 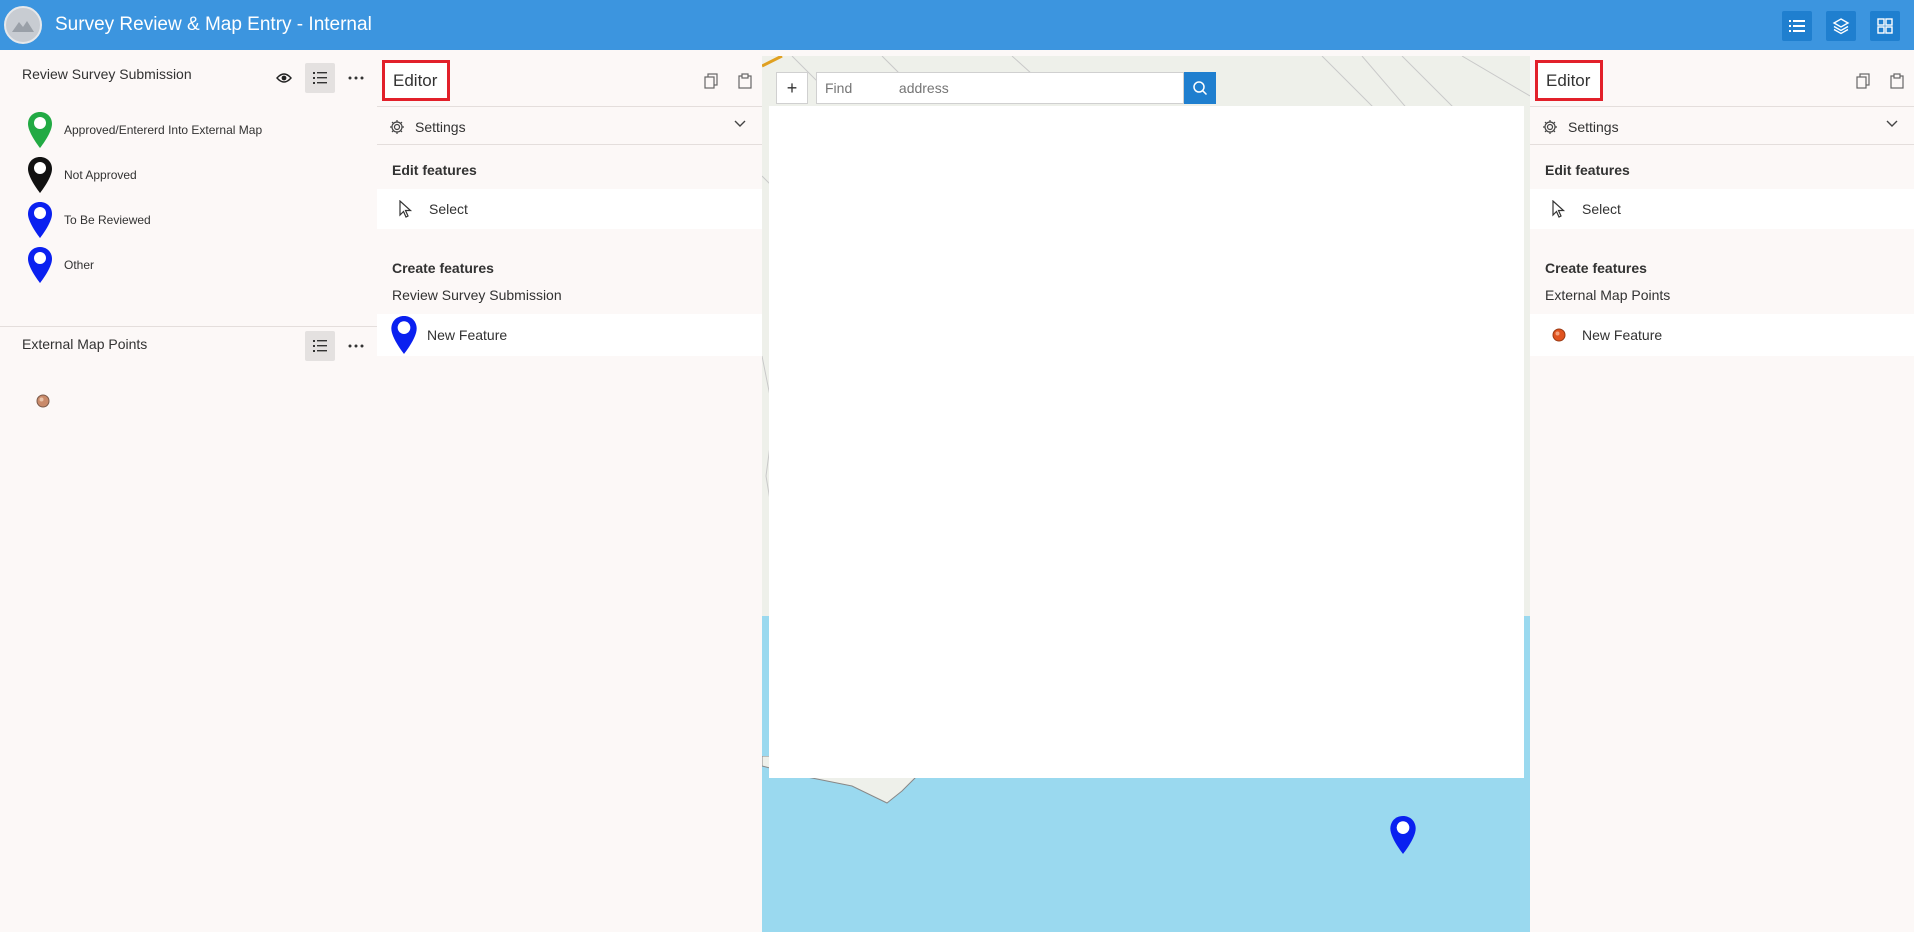 What do you see at coordinates (107, 220) in the screenshot?
I see `legend-item-label: To Be Reviewed` at bounding box center [107, 220].